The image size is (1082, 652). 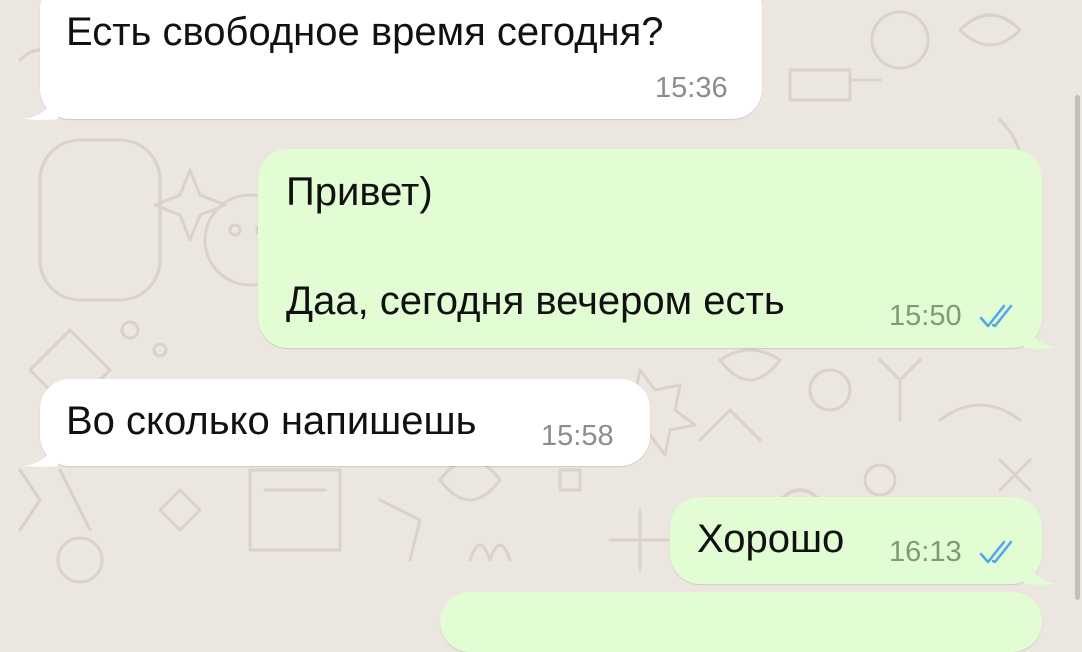 What do you see at coordinates (1077, 347) in the screenshot?
I see `chat-scrollbar` at bounding box center [1077, 347].